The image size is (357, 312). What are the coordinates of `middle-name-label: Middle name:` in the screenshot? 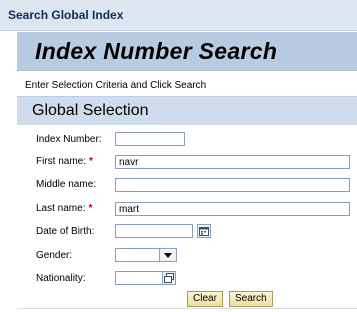 It's located at (66, 184).